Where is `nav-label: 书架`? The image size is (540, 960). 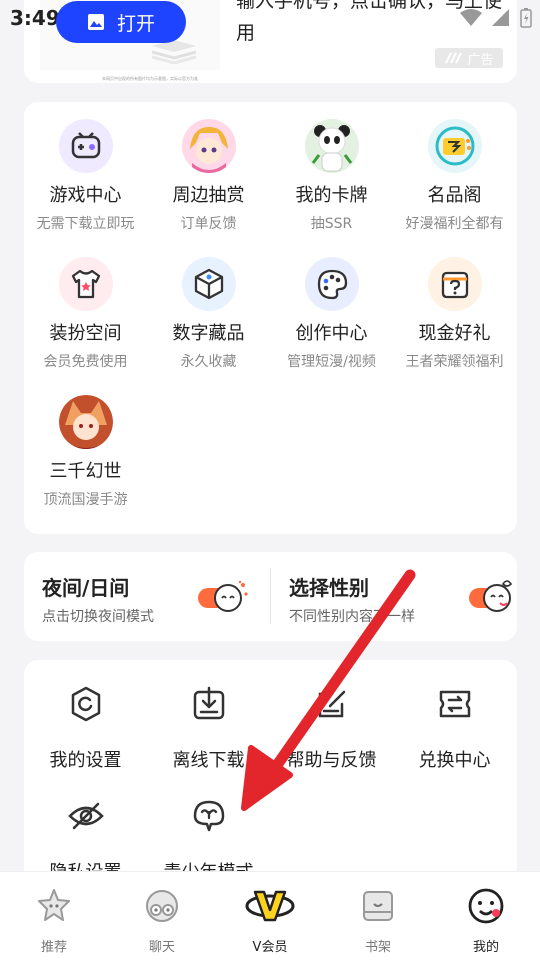
nav-label: 书架 is located at coordinates (377, 947).